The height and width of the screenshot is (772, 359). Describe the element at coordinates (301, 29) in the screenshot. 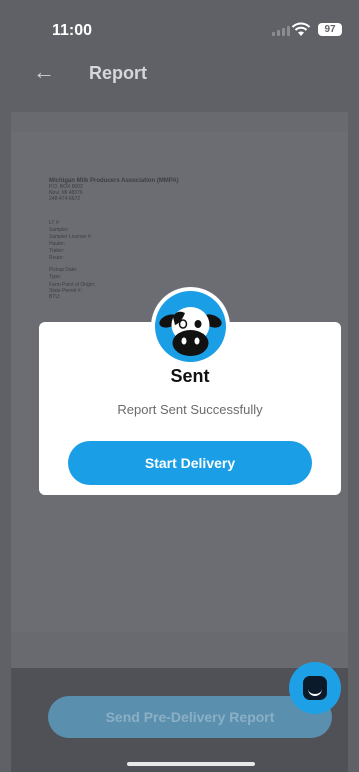

I see `wifi-icon` at that location.